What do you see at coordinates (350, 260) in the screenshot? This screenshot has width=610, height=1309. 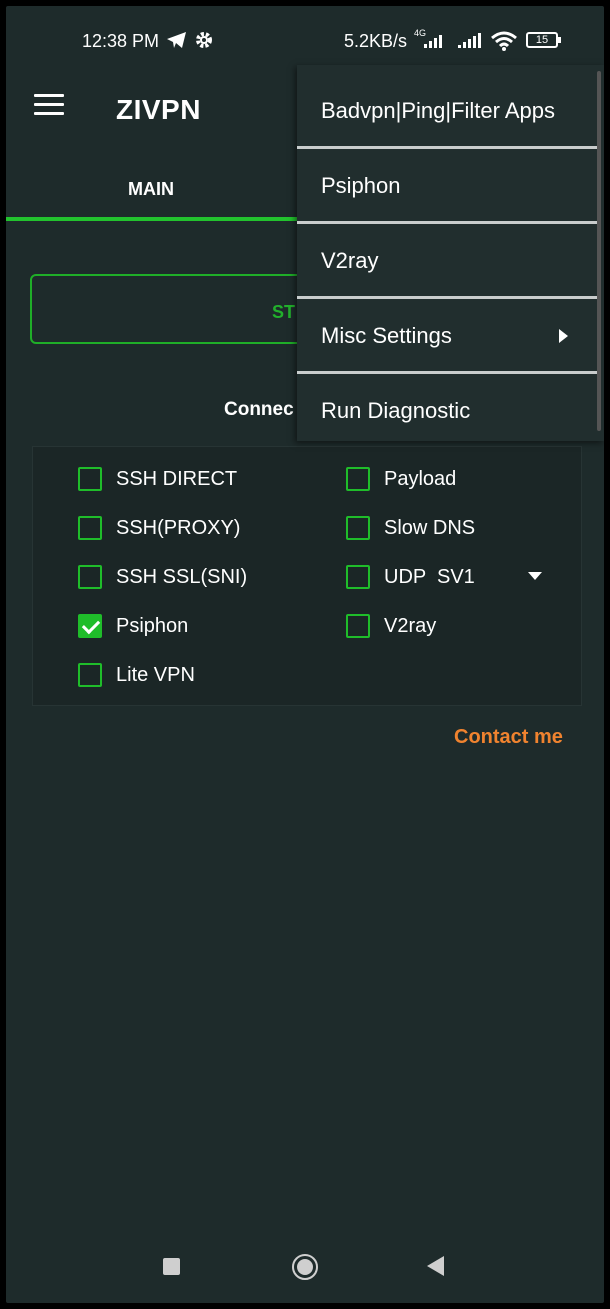 I see `menu-item-label: V2ray` at bounding box center [350, 260].